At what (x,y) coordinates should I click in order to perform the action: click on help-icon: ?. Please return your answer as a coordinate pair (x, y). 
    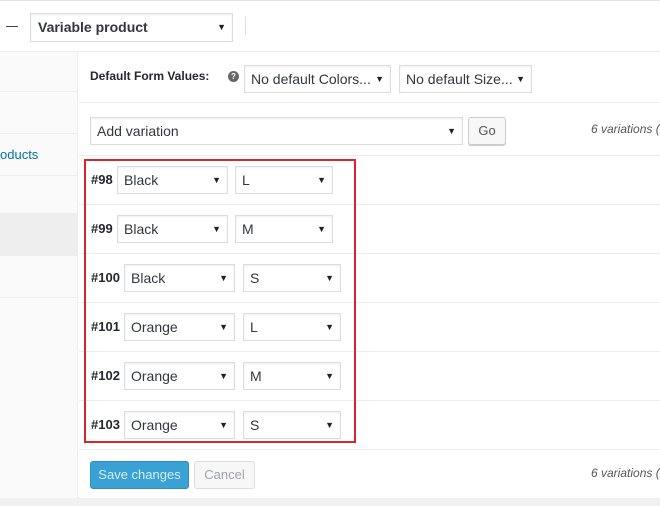
    Looking at the image, I should click on (233, 76).